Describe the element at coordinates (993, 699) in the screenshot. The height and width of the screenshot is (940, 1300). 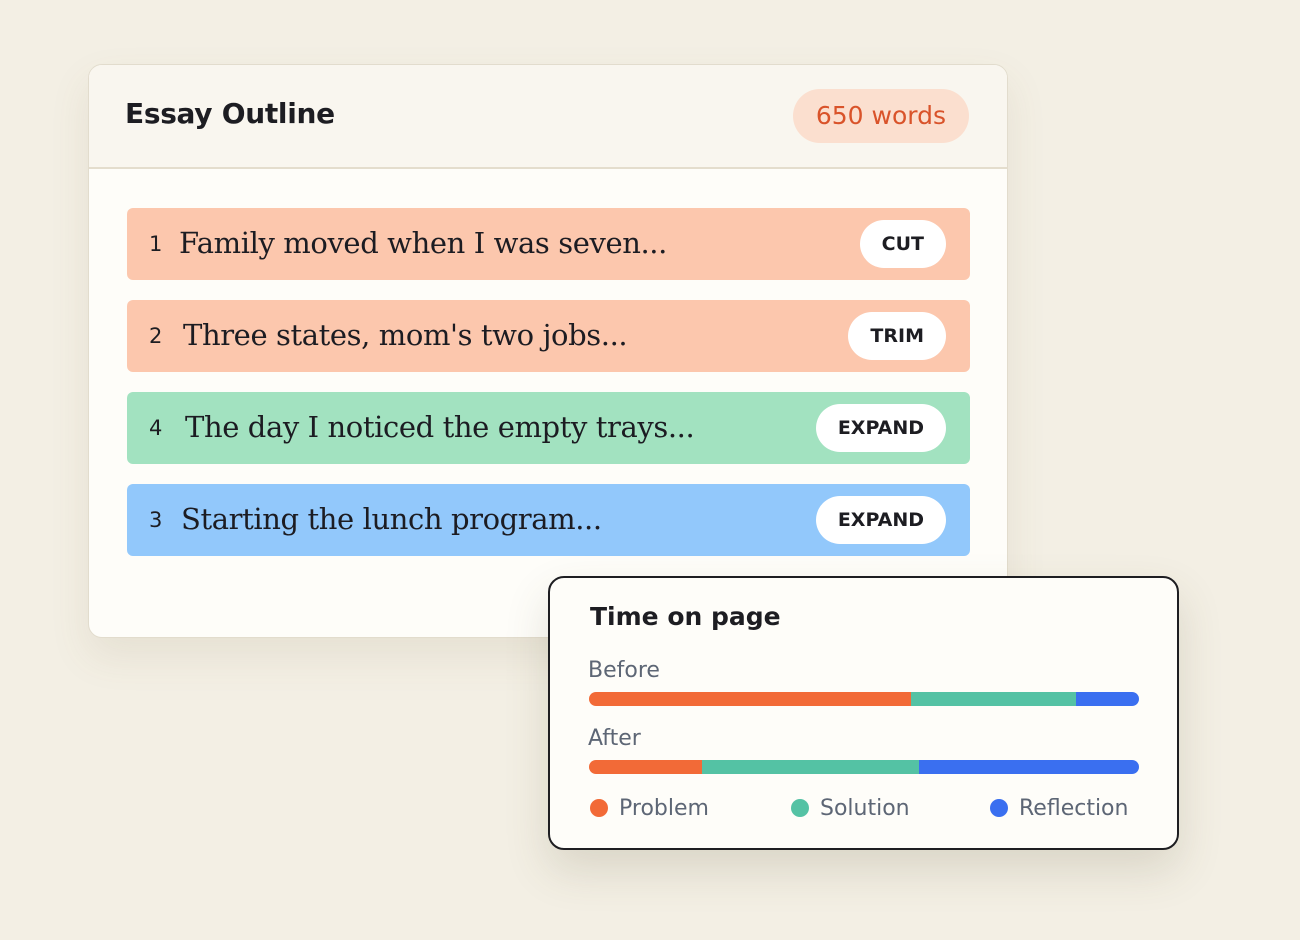
I see `before-solution-segment` at that location.